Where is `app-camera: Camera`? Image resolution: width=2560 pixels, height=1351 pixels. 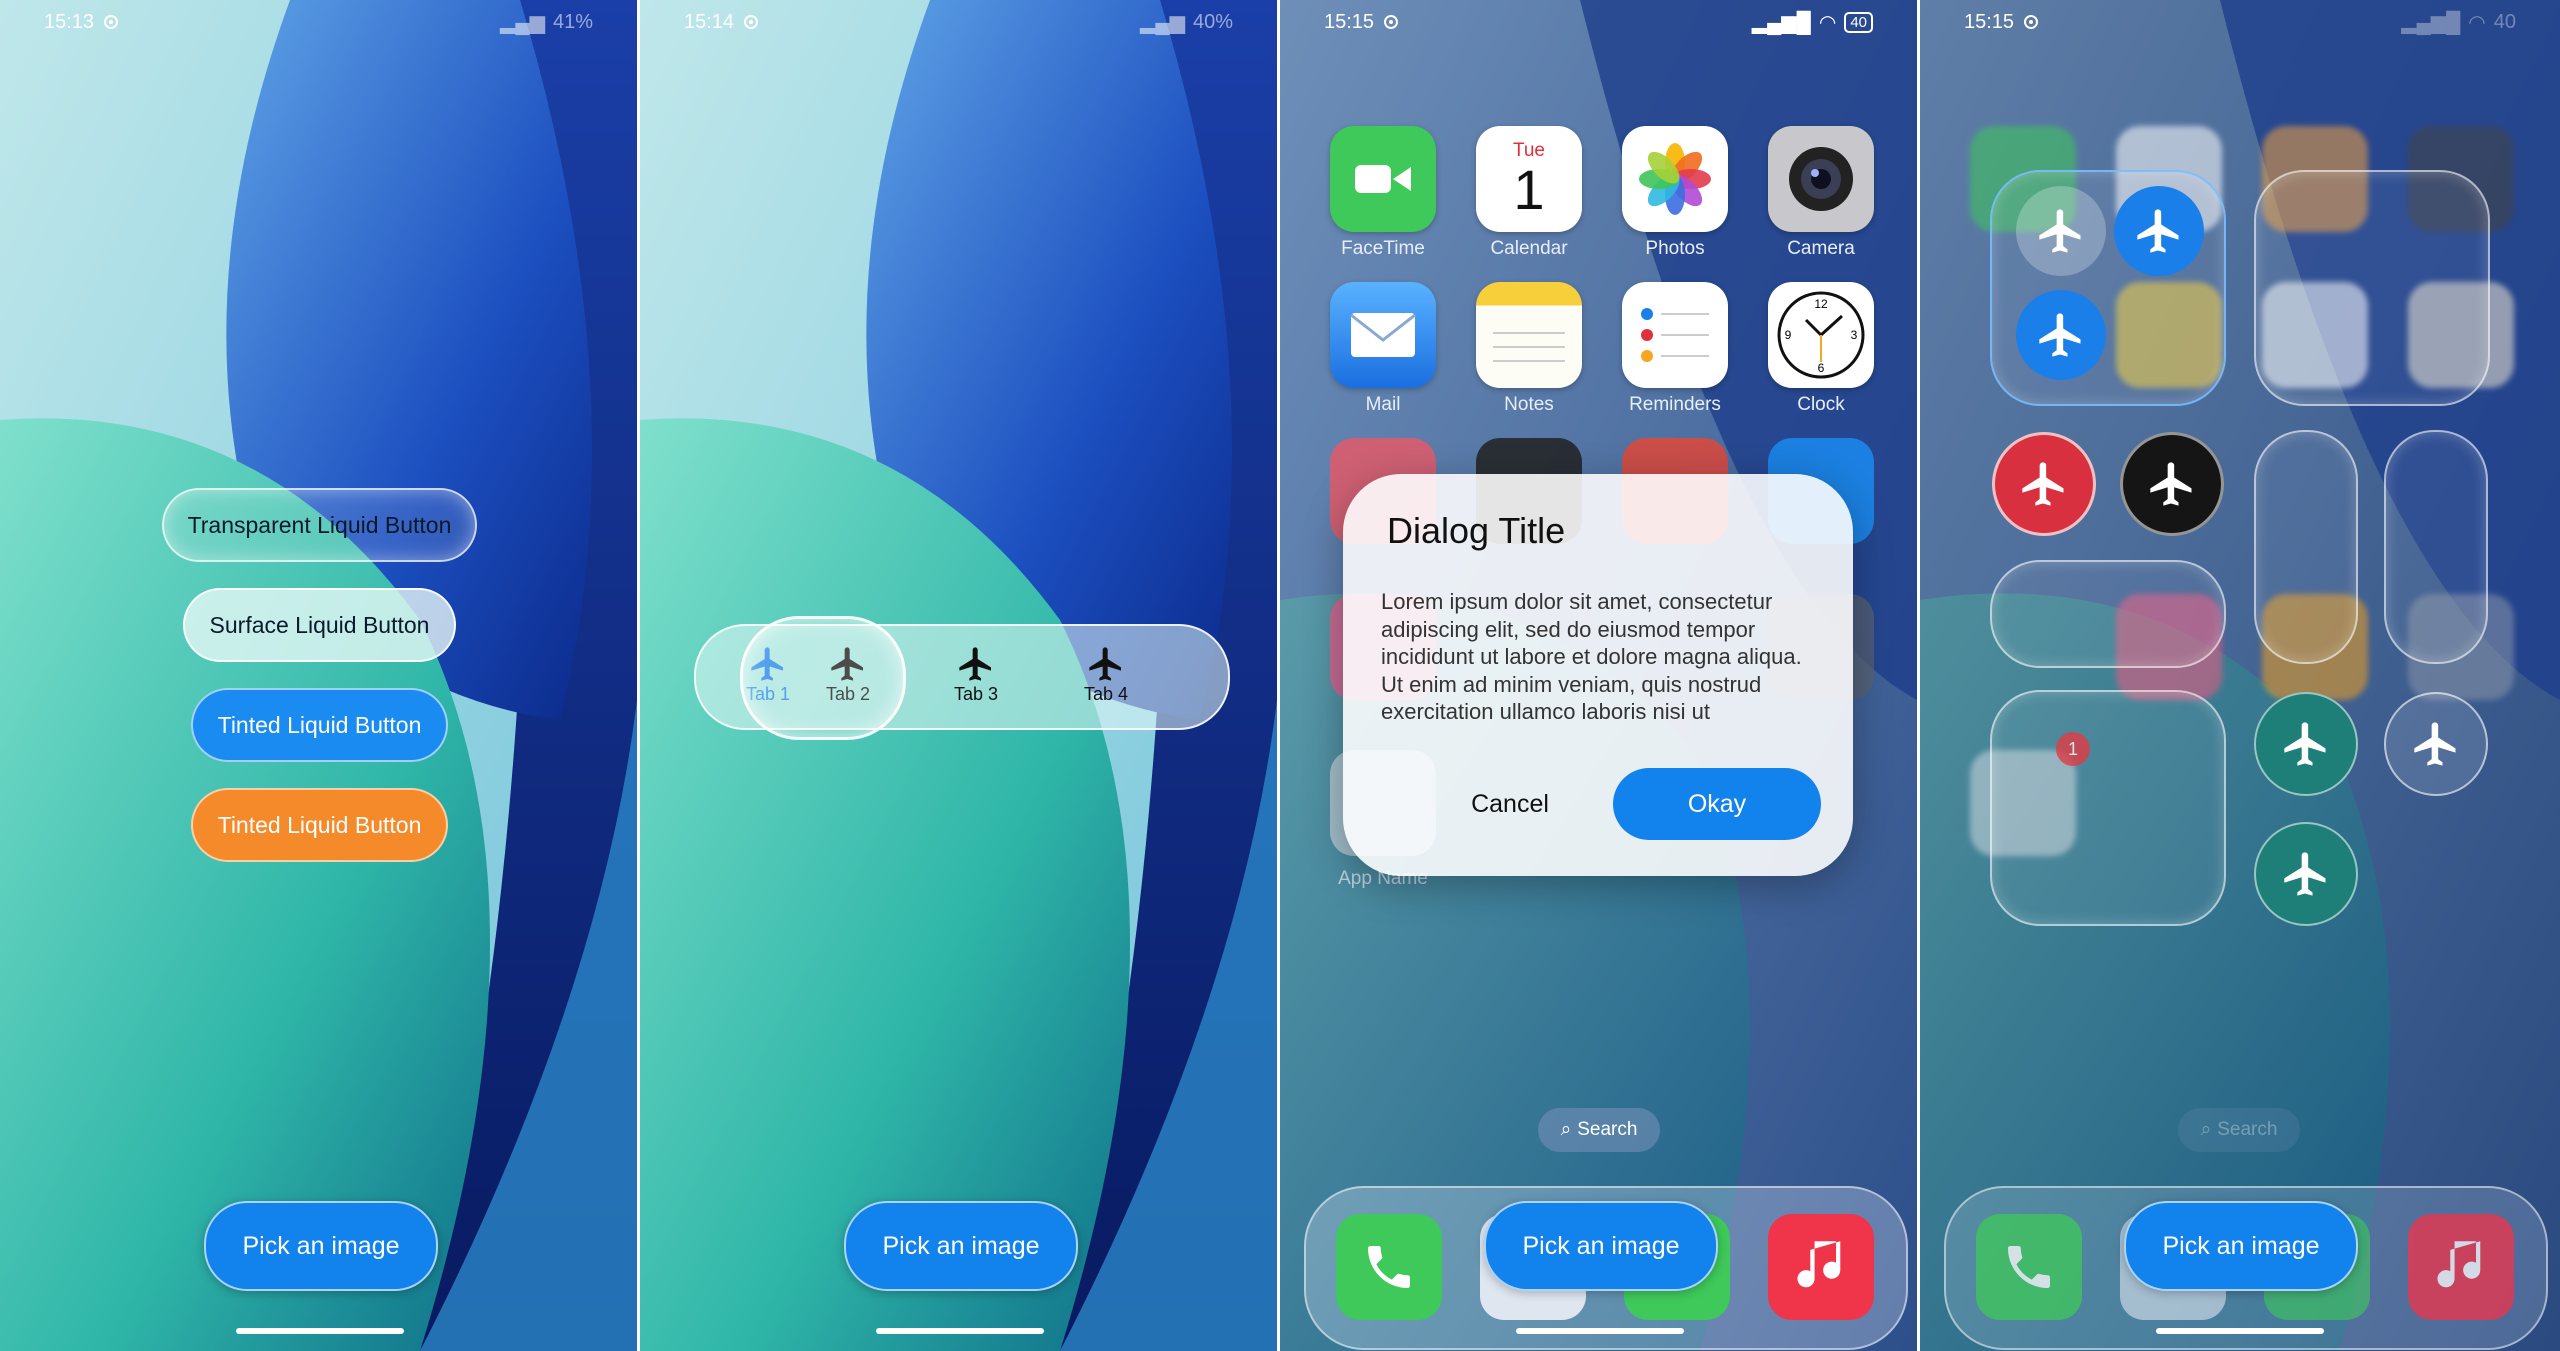 app-camera: Camera is located at coordinates (1821, 193).